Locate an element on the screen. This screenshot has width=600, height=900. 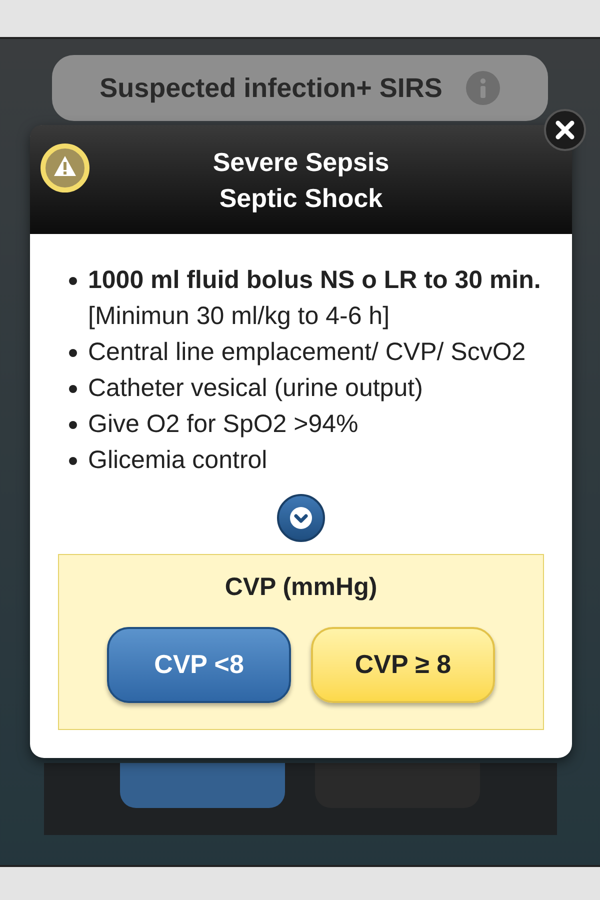
close-icon is located at coordinates (565, 130).